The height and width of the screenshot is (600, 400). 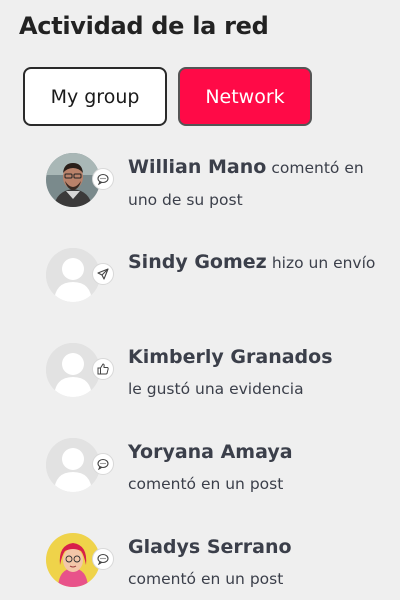 What do you see at coordinates (210, 547) in the screenshot?
I see `activity-user-name: Gladys Serrano` at bounding box center [210, 547].